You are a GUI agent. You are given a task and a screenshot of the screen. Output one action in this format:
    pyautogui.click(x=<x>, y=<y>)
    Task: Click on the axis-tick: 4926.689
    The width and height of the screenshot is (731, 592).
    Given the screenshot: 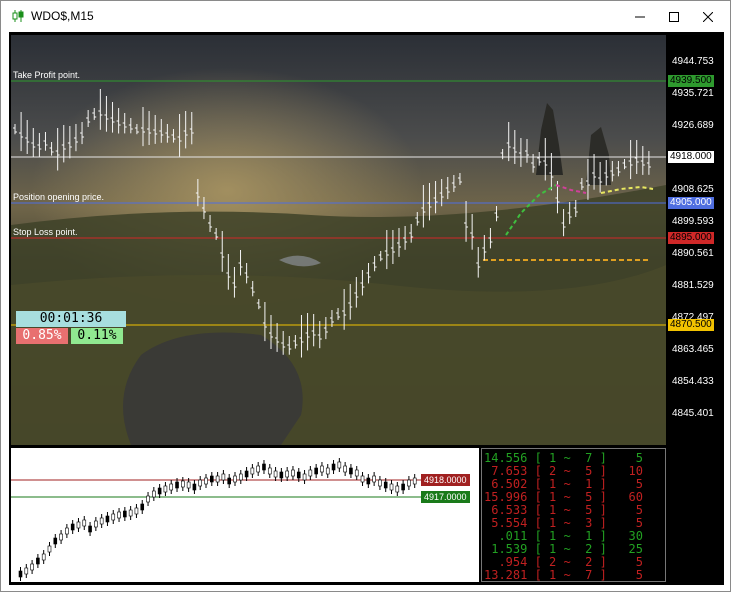 What is the action you would take?
    pyautogui.click(x=693, y=125)
    